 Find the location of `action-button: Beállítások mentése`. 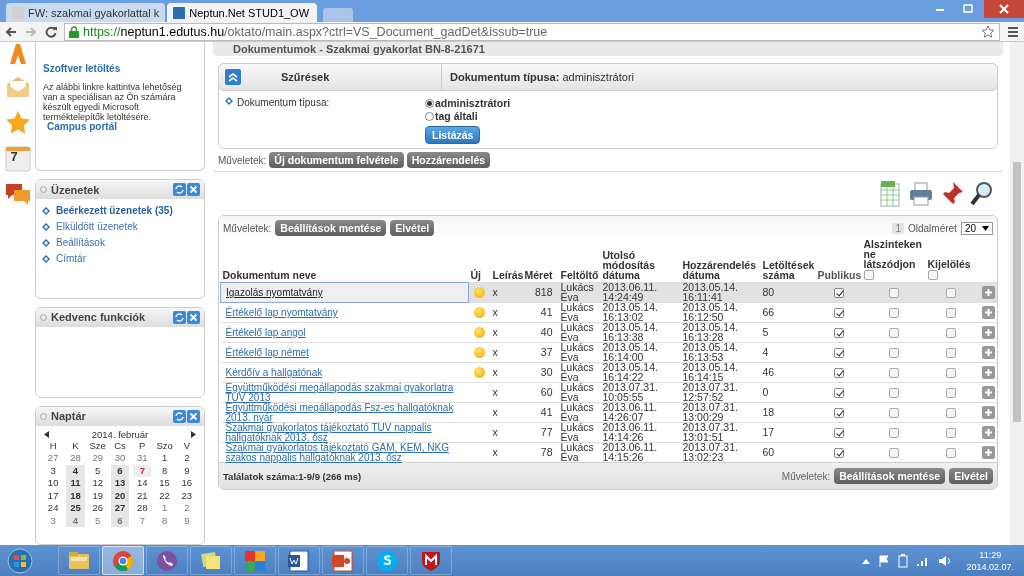

action-button: Beállítások mentése is located at coordinates (331, 228).